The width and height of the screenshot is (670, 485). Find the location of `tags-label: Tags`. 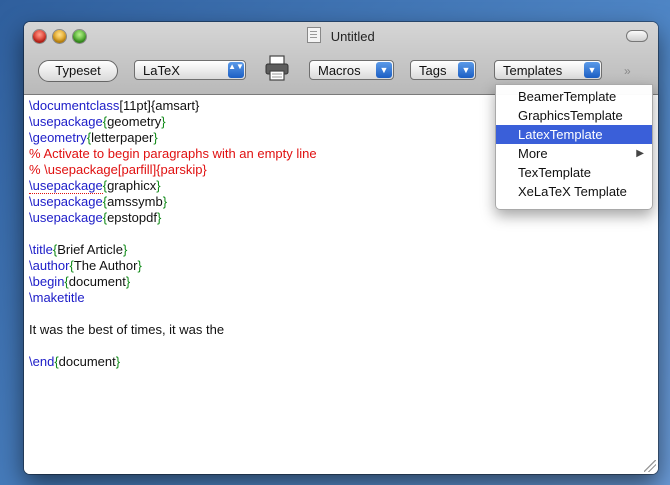

tags-label: Tags is located at coordinates (433, 70).